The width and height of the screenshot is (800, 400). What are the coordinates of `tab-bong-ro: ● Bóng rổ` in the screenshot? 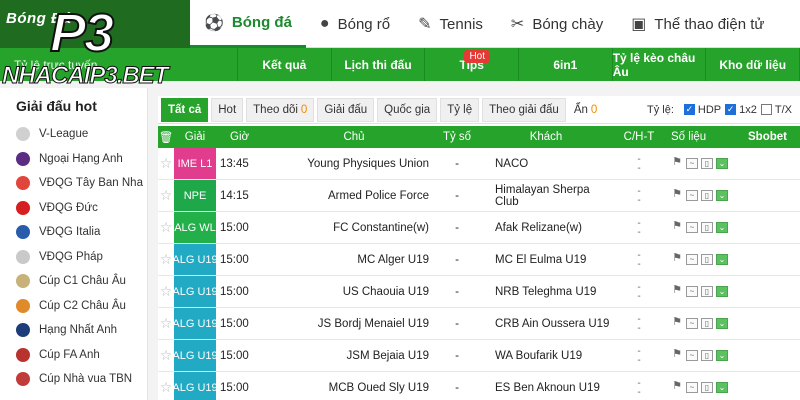 It's located at (355, 24).